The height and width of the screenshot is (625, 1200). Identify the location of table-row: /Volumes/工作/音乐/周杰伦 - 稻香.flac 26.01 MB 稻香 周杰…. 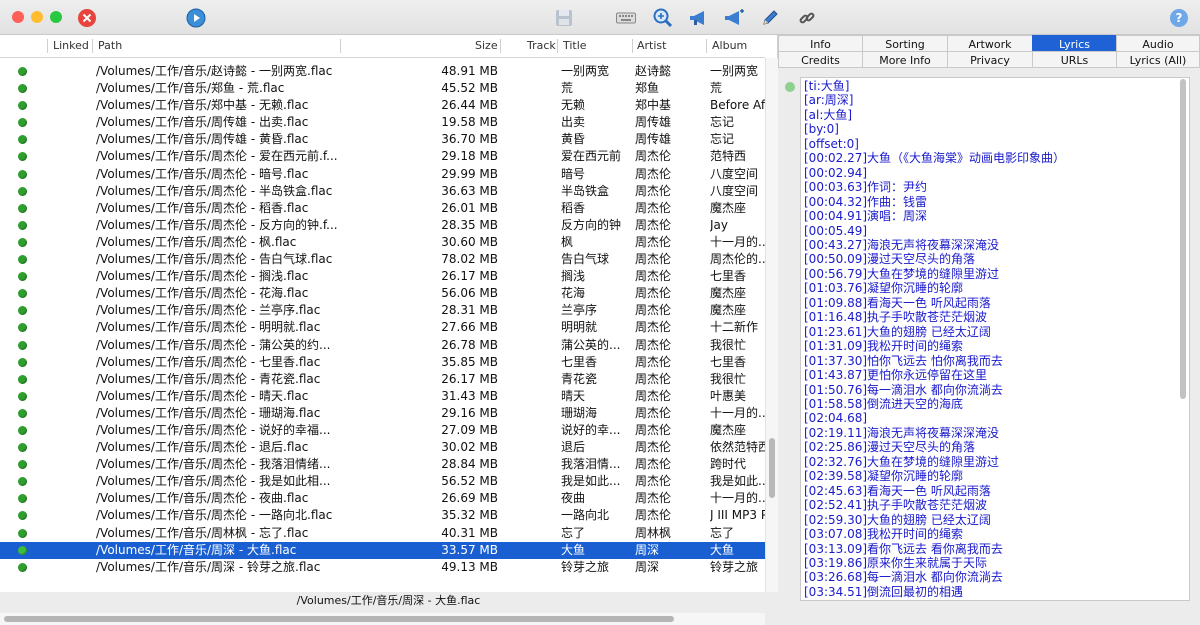
(382, 208).